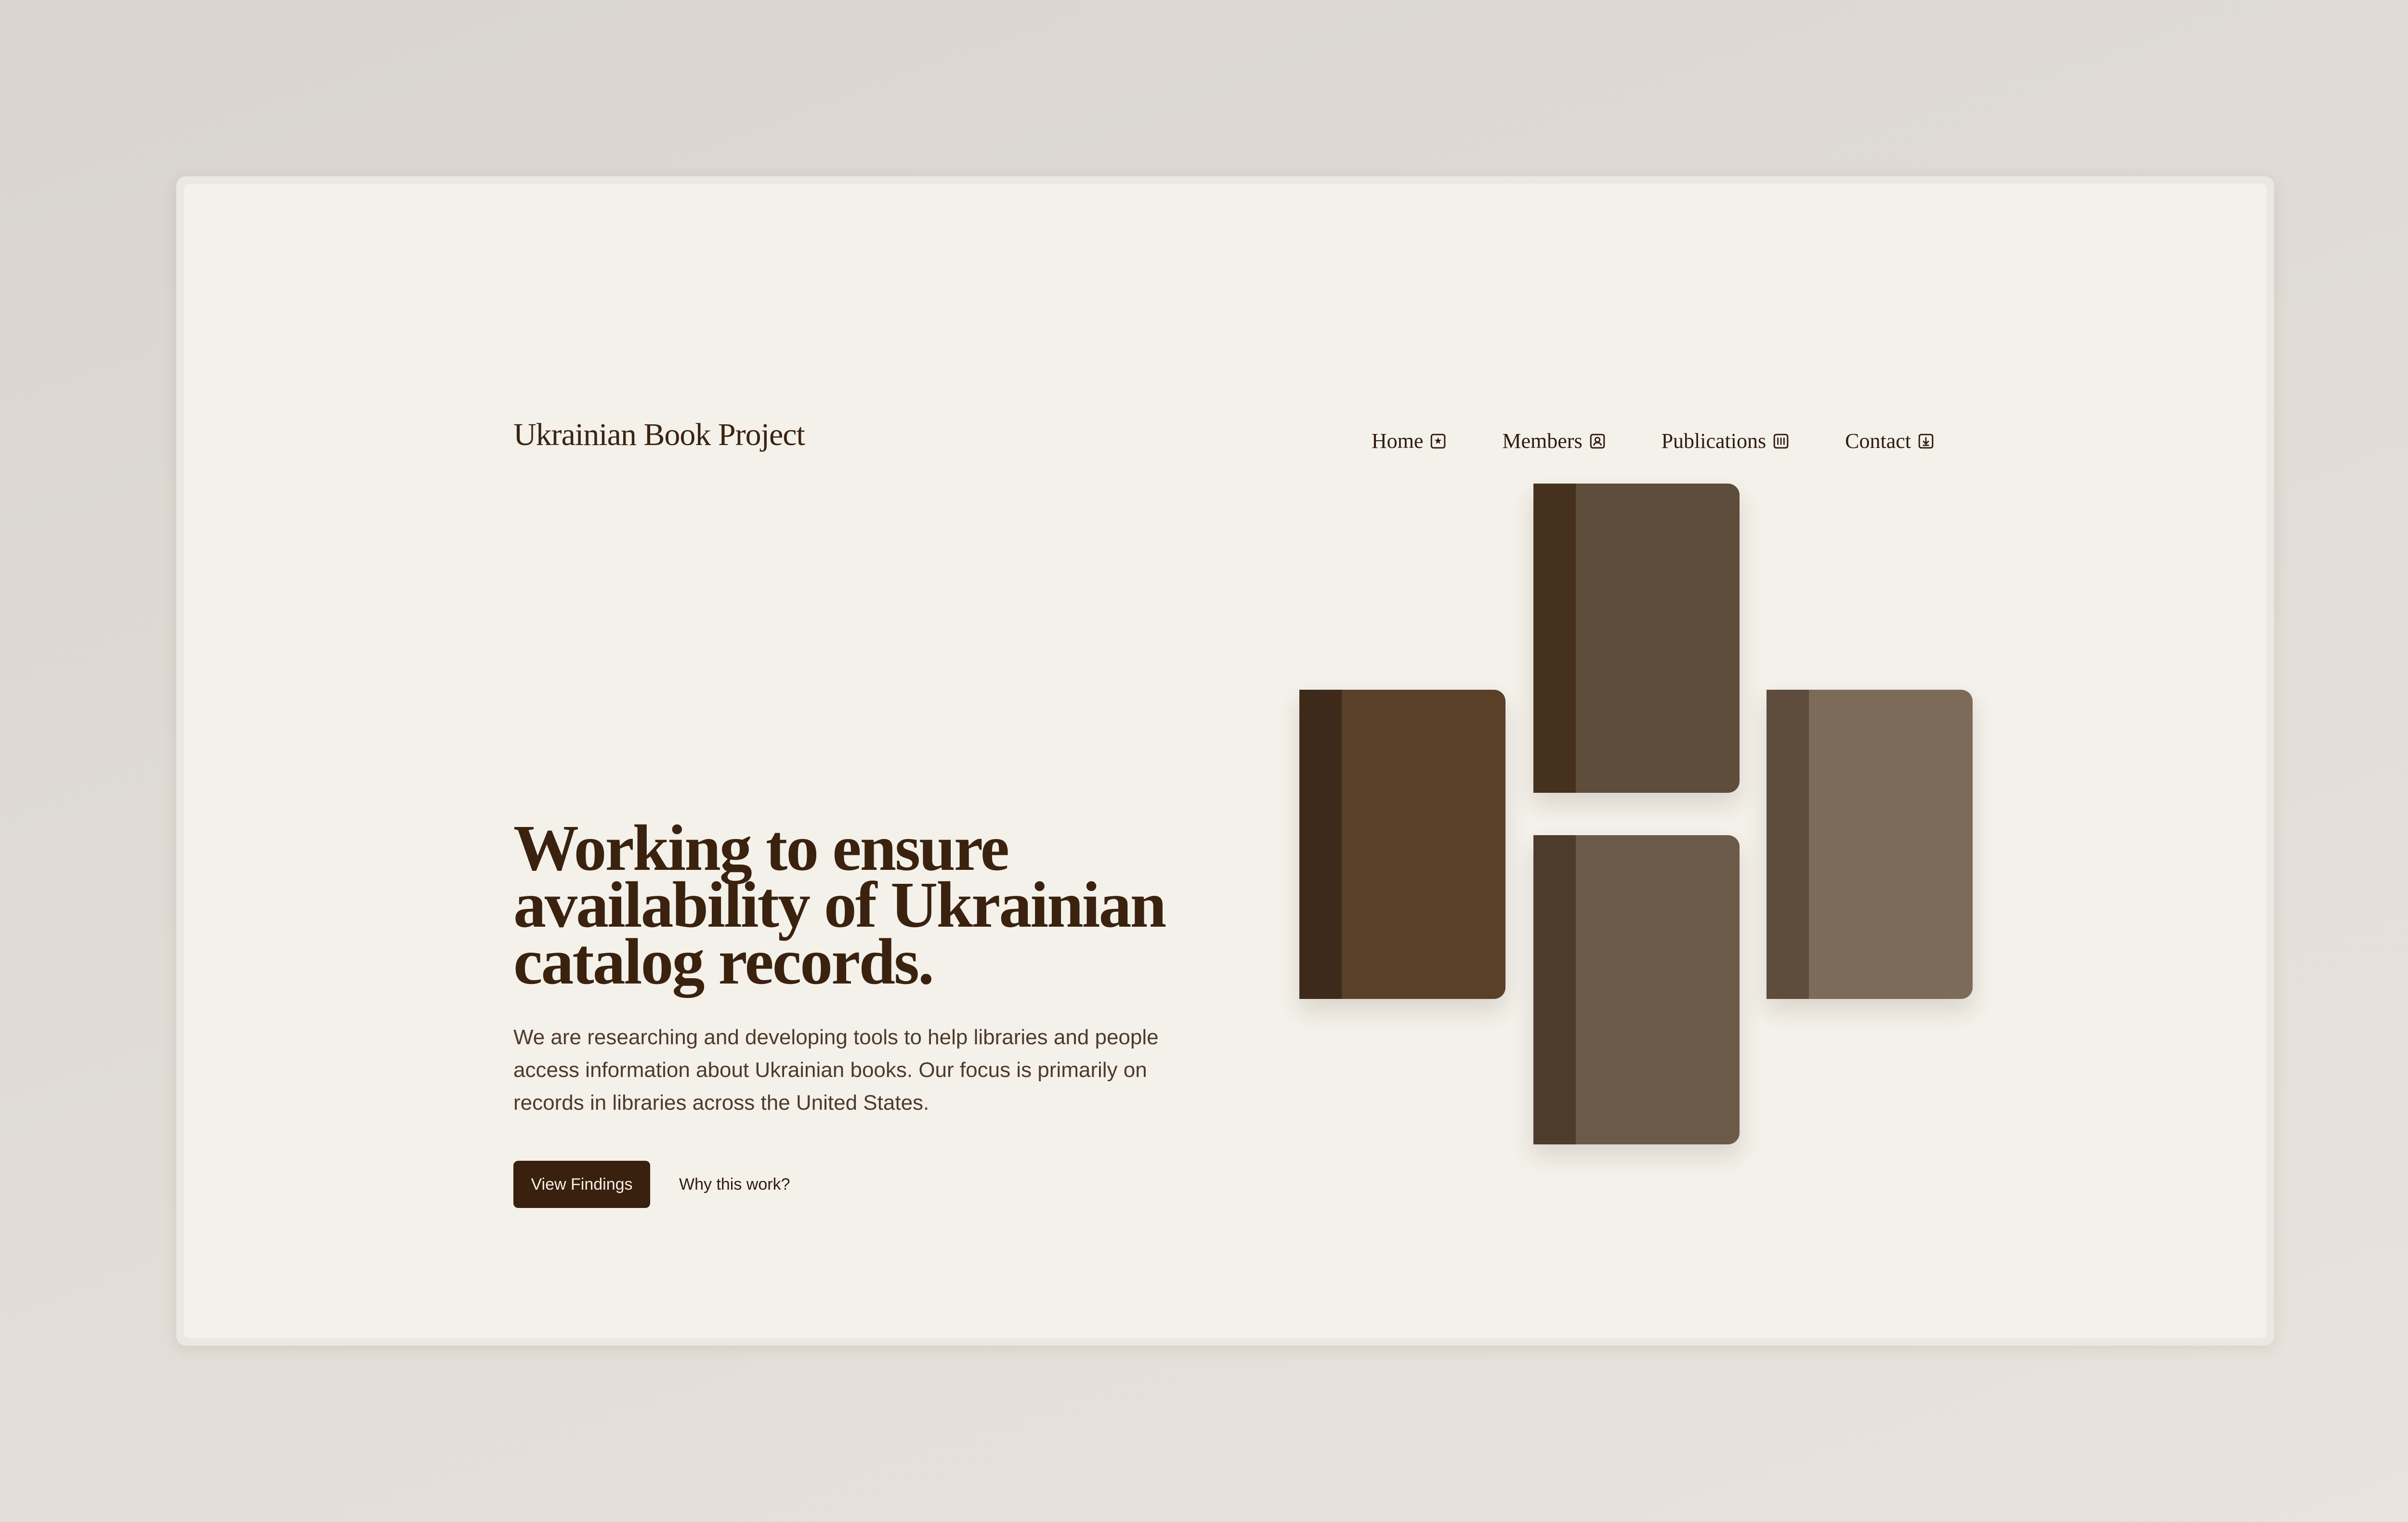 This screenshot has height=1522, width=2408. Describe the element at coordinates (1926, 441) in the screenshot. I see `contact-icon` at that location.